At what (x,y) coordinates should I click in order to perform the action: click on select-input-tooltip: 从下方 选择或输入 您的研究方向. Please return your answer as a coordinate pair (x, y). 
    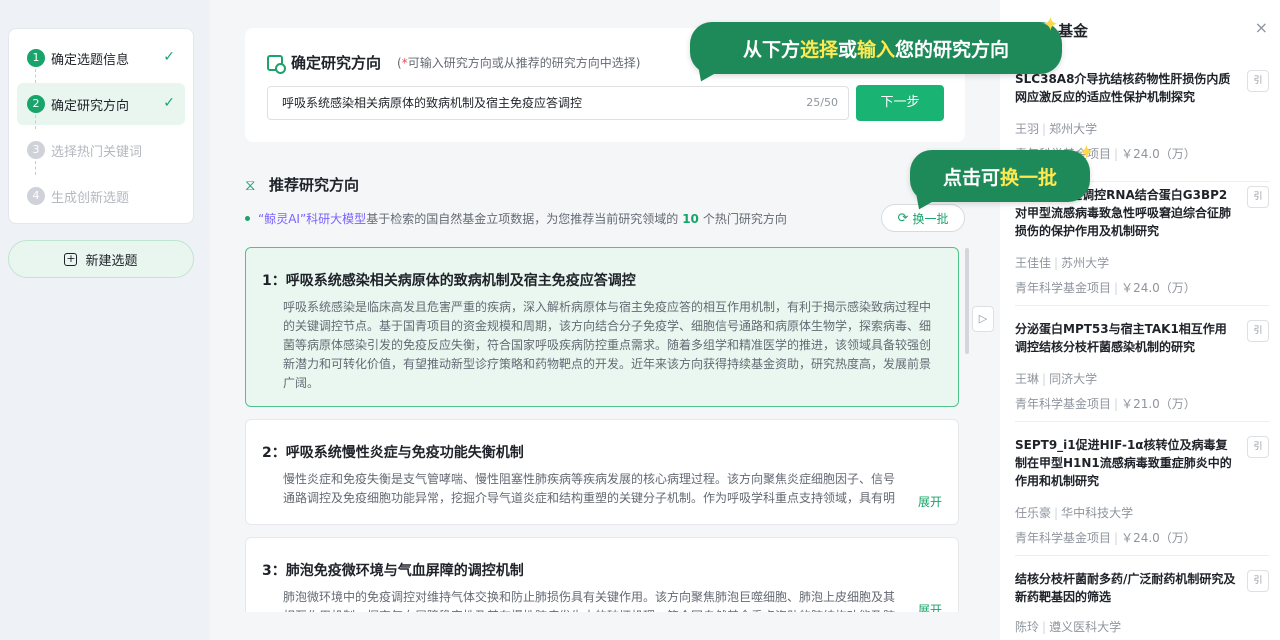
    Looking at the image, I should click on (876, 54).